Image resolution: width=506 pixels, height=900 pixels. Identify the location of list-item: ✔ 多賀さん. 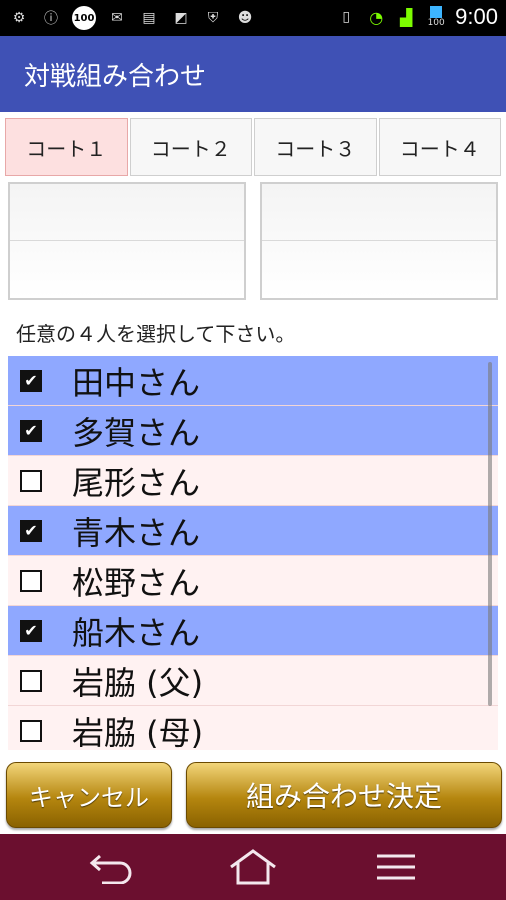
(253, 430).